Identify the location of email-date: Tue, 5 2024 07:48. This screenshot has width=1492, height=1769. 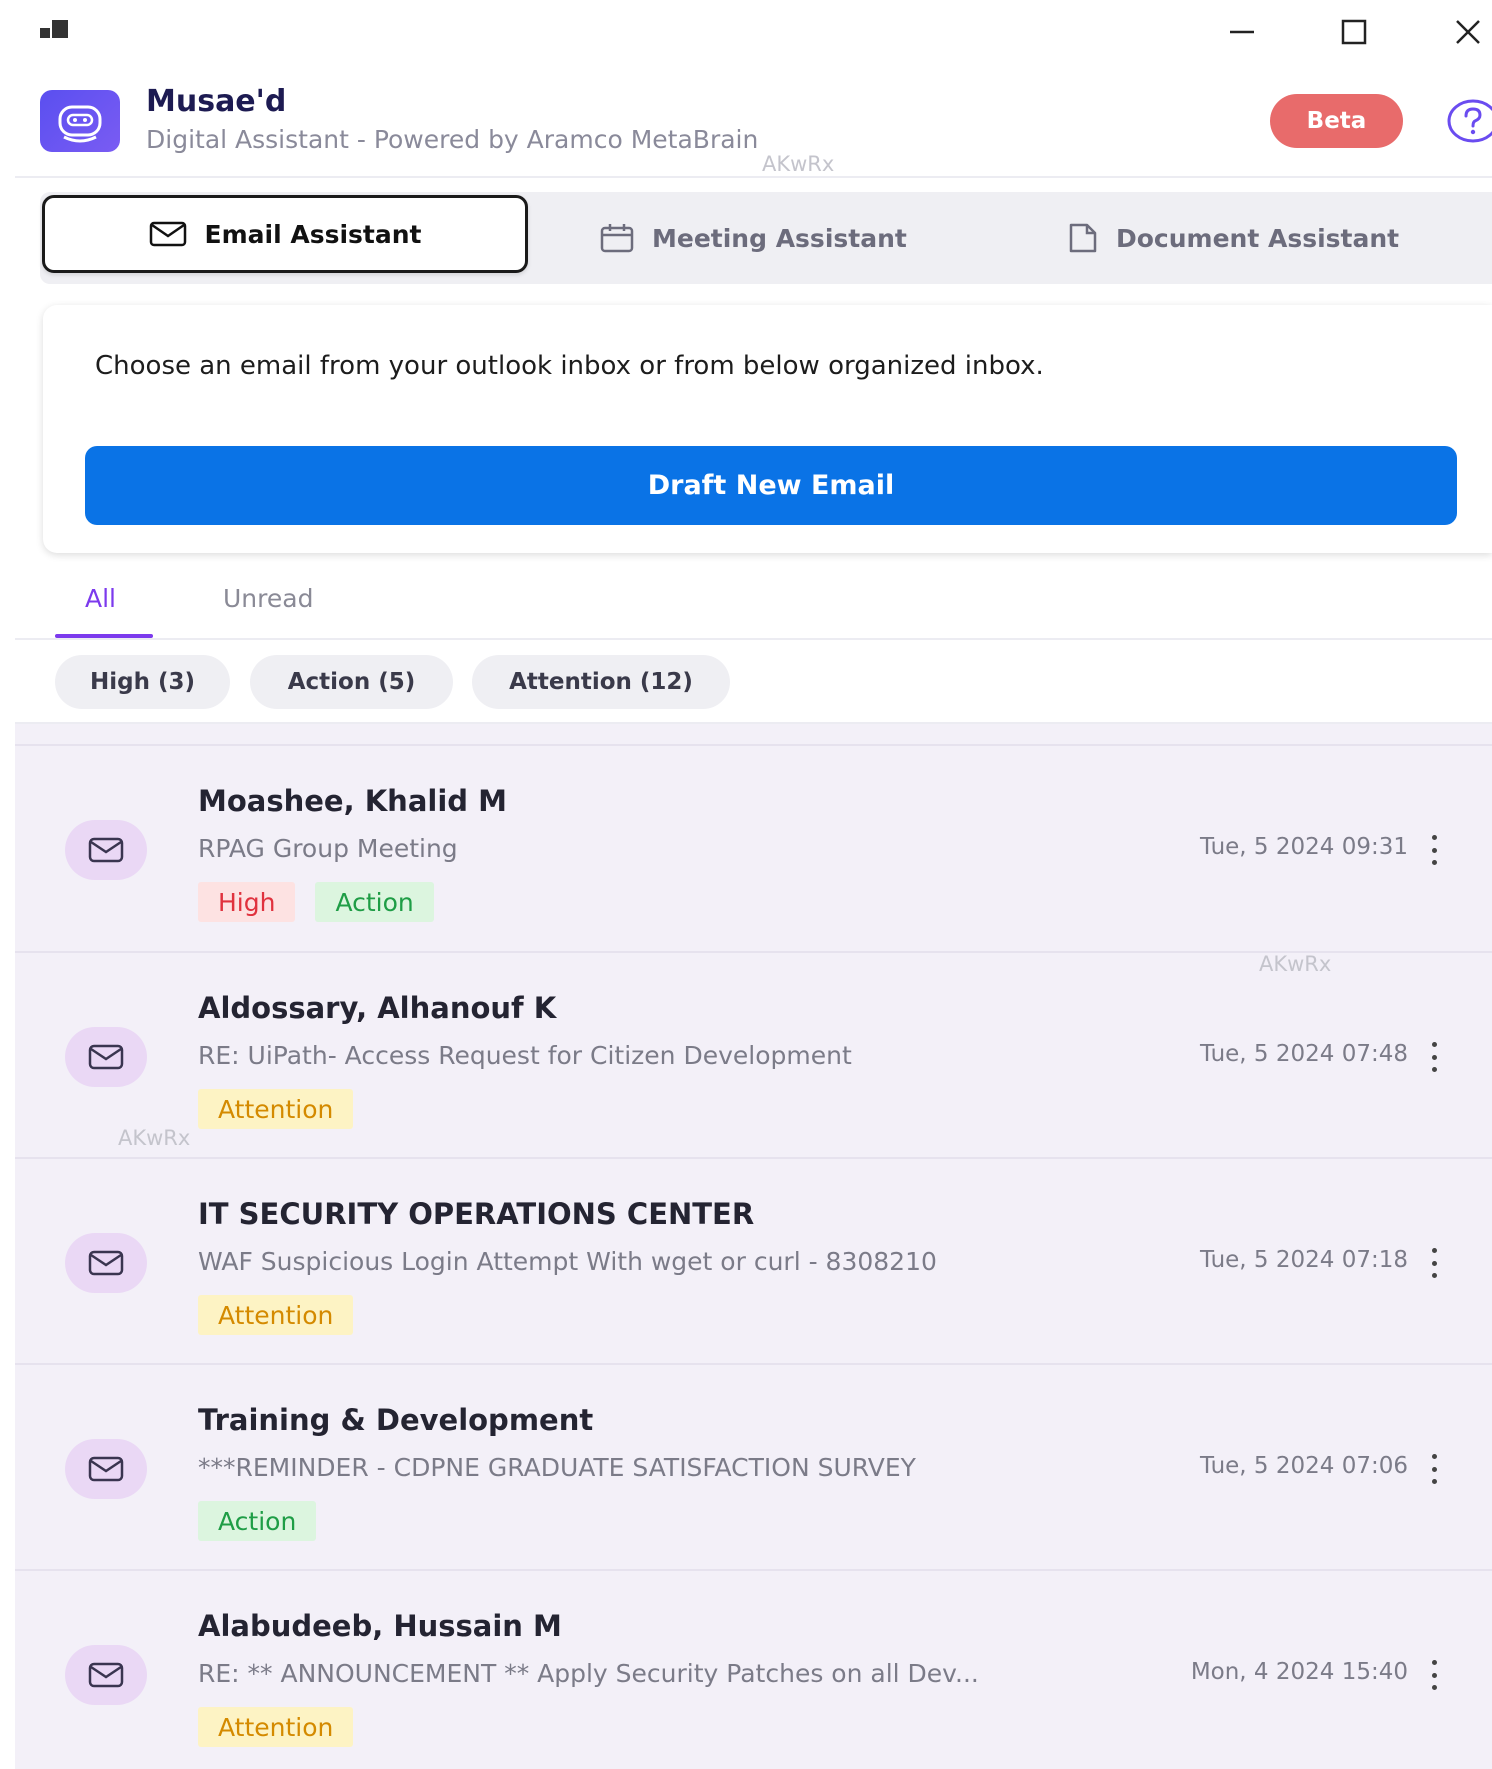
(1304, 1054).